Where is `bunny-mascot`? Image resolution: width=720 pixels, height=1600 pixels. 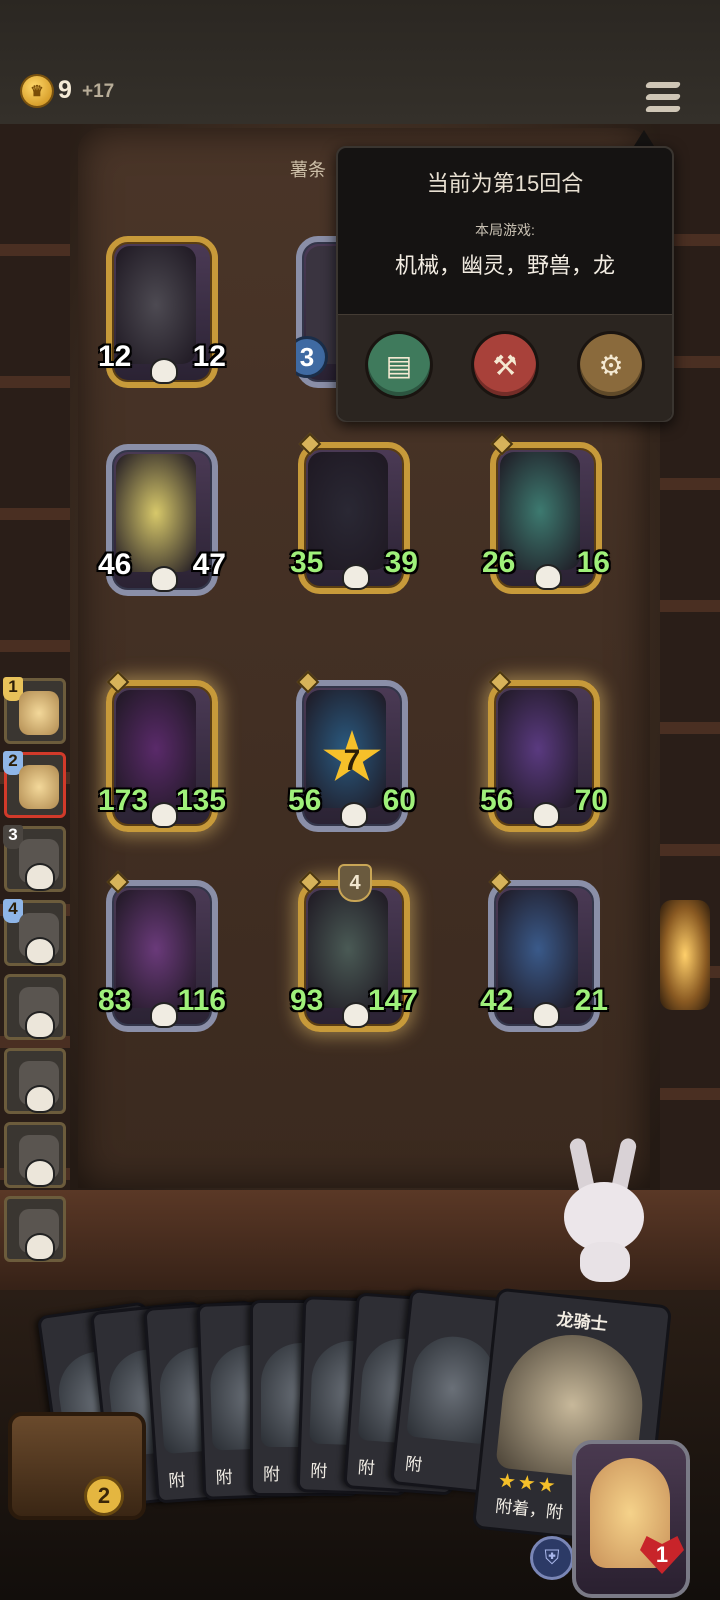 bunny-mascot is located at coordinates (605, 1212).